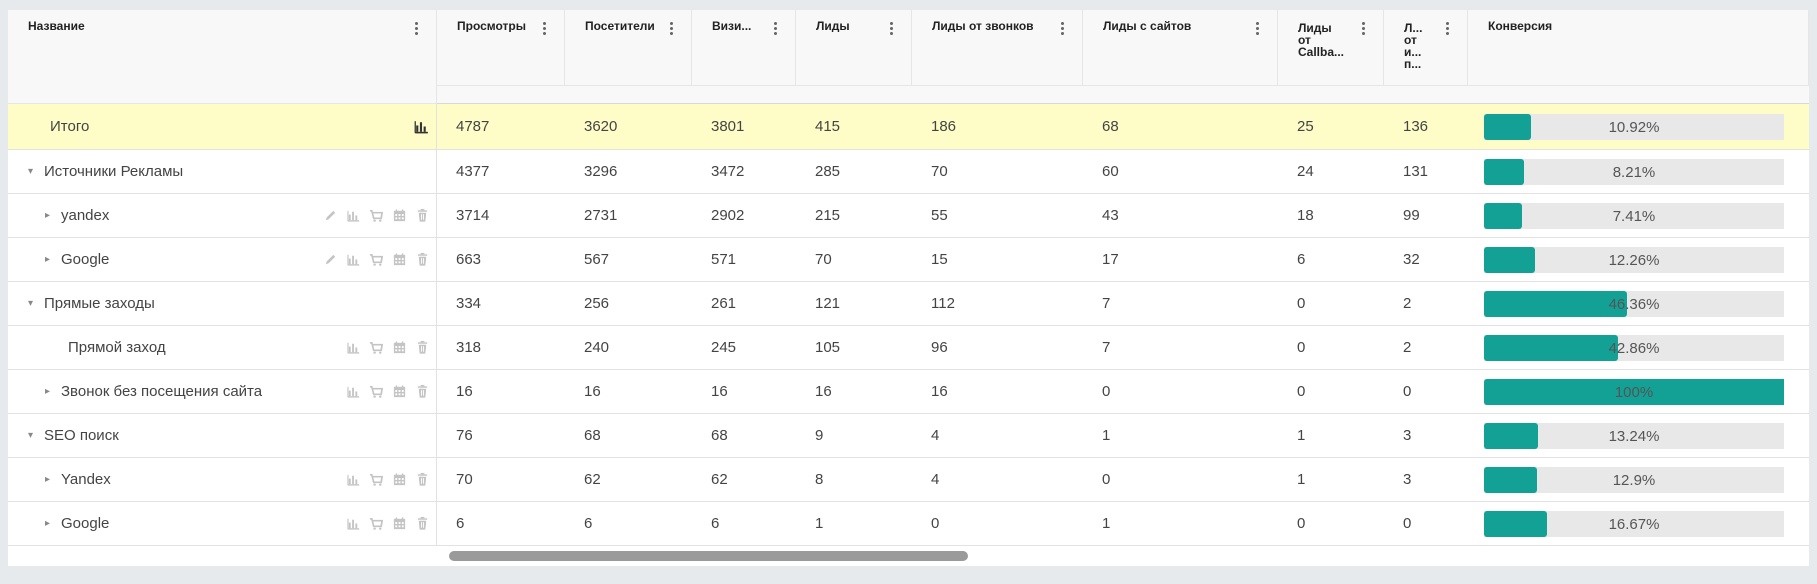 Image resolution: width=1817 pixels, height=584 pixels. Describe the element at coordinates (1416, 171) in the screenshot. I see `cell-value: 131` at that location.